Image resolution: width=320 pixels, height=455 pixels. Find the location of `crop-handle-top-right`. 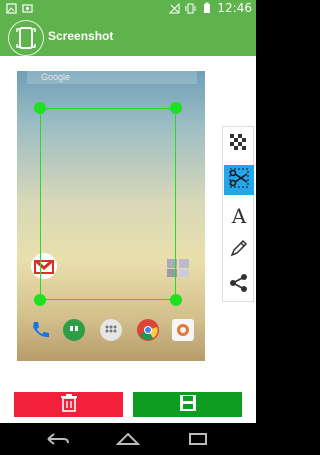

crop-handle-top-right is located at coordinates (176, 108).